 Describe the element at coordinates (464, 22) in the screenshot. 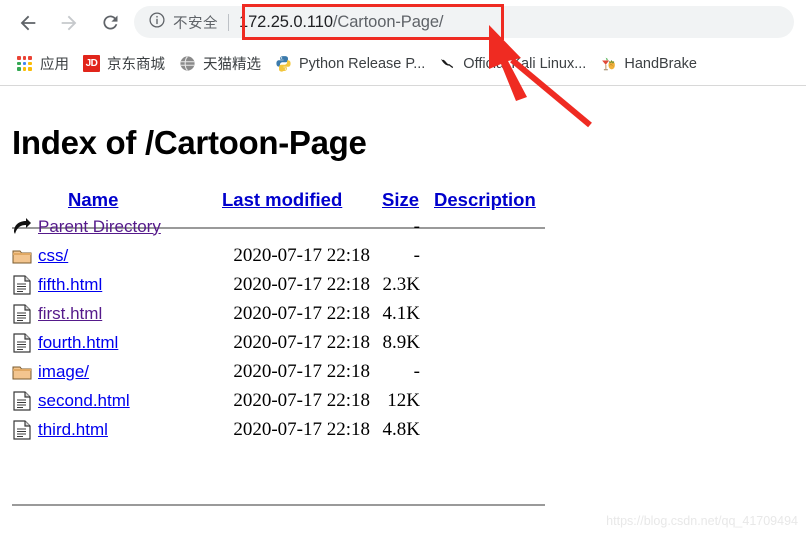

I see `address-bar: 不安全 172.25.0.110/Cartoon-Page/` at that location.